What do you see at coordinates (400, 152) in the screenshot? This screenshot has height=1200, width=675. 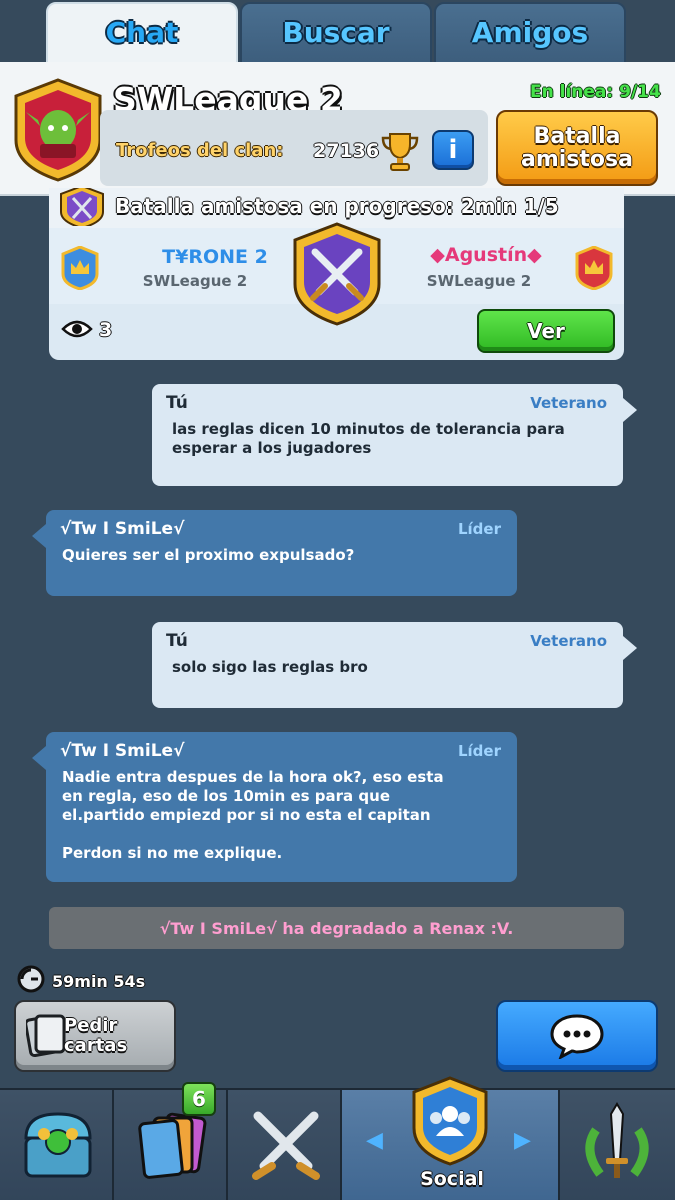 I see `trophy-icon` at bounding box center [400, 152].